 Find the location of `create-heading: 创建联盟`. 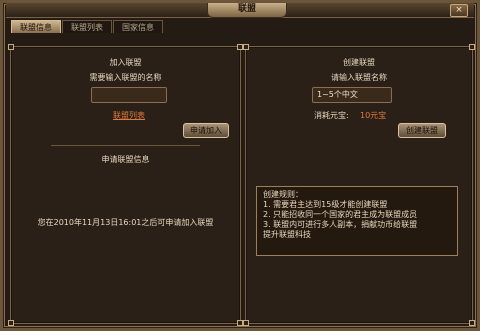

create-heading: 创建联盟 is located at coordinates (359, 62).